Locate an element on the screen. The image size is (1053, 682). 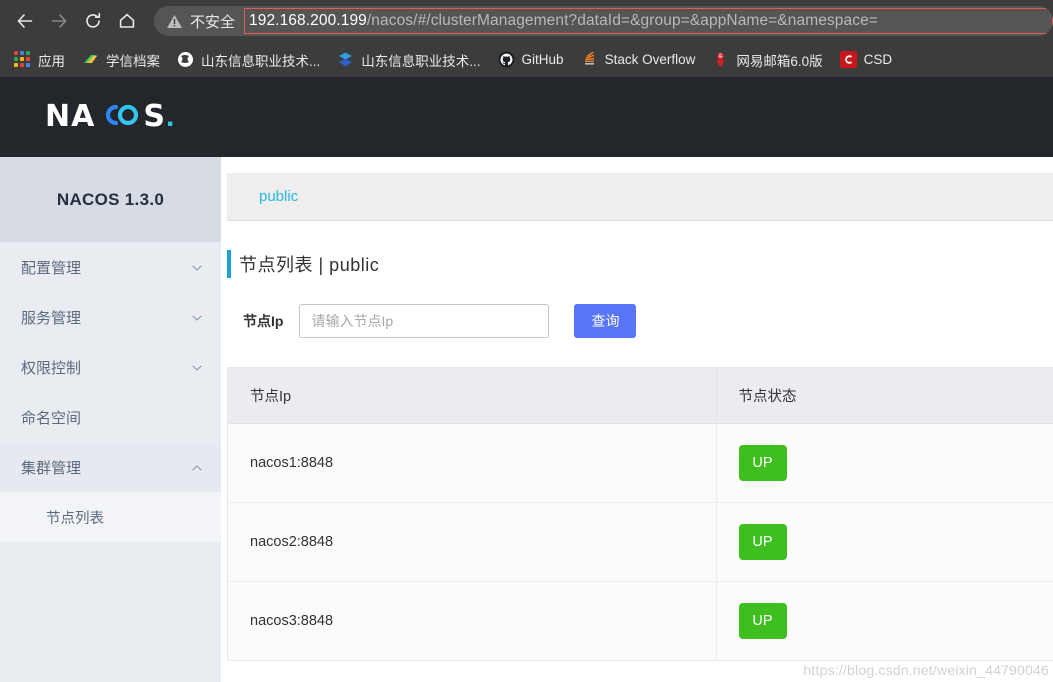
cell-node-ip: nacos3:8848 is located at coordinates (472, 621).